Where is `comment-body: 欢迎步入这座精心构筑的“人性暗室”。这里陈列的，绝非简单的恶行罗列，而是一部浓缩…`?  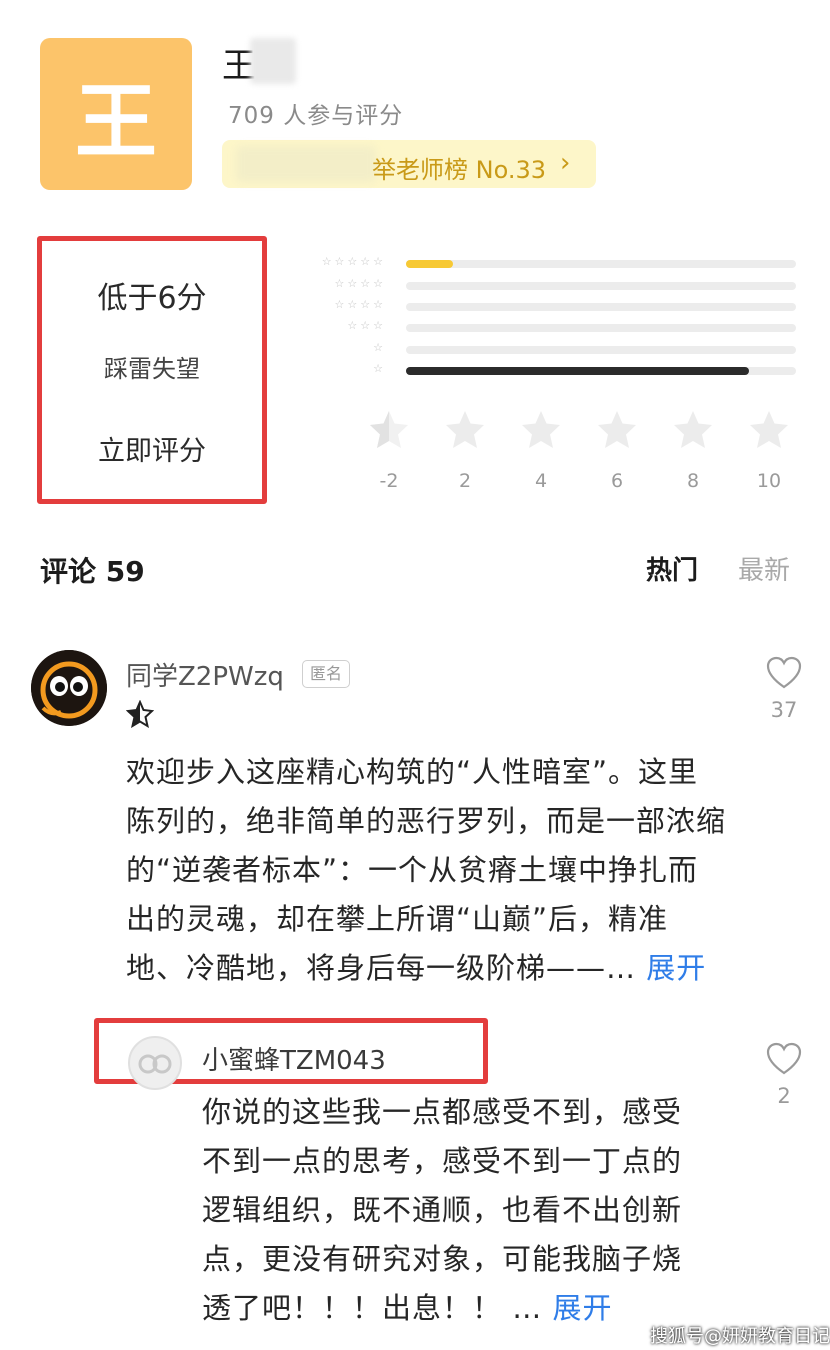 comment-body: 欢迎步入这座精心构筑的“人性暗室”。这里陈列的，绝非简单的恶行罗列，而是一部浓缩… is located at coordinates (426, 870).